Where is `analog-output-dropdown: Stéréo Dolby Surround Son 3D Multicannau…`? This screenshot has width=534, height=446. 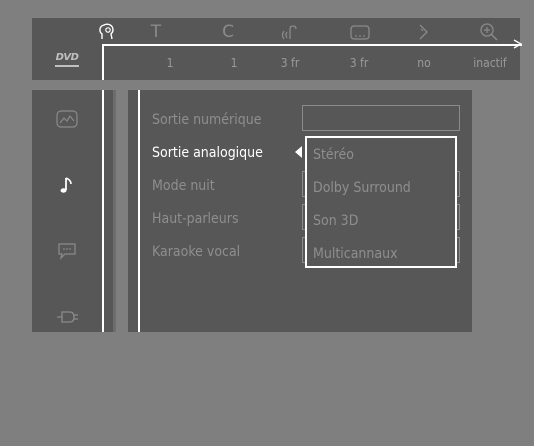
analog-output-dropdown: Stéréo Dolby Surround Son 3D Multicannau… is located at coordinates (381, 202).